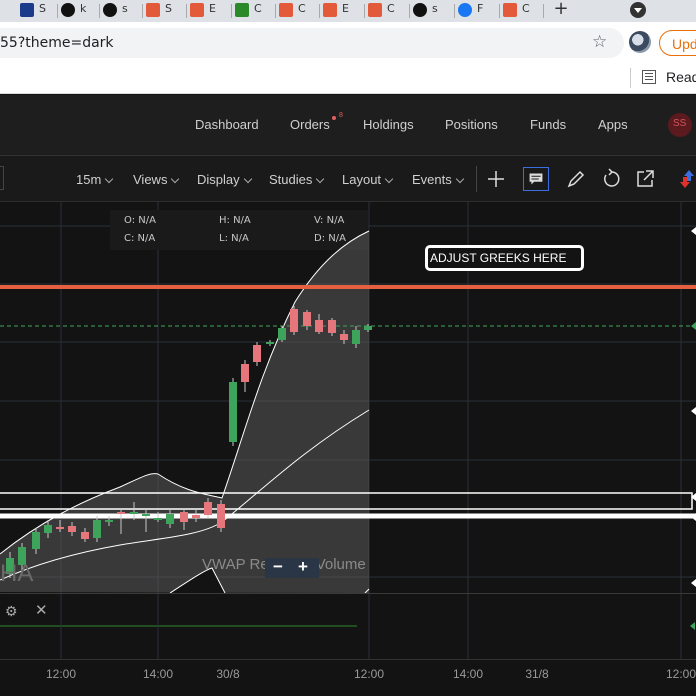 This screenshot has height=696, width=696. Describe the element at coordinates (496, 179) in the screenshot. I see `crosshair-icon` at that location.